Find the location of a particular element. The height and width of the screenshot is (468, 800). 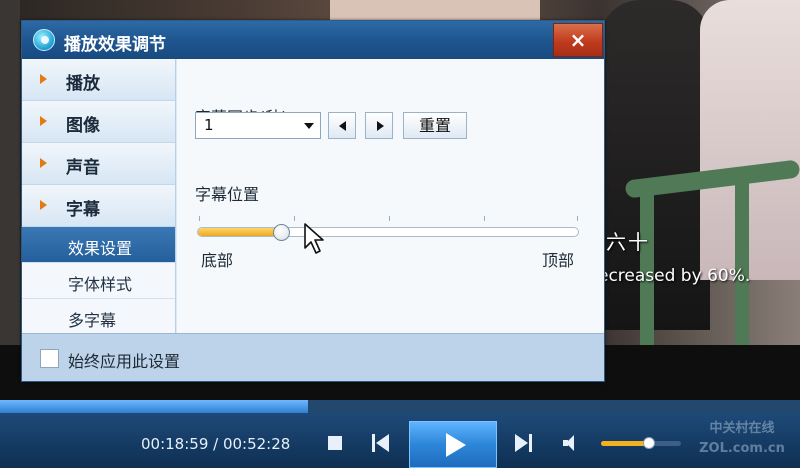

sidebar-item-playback: 播放 is located at coordinates (98, 80).